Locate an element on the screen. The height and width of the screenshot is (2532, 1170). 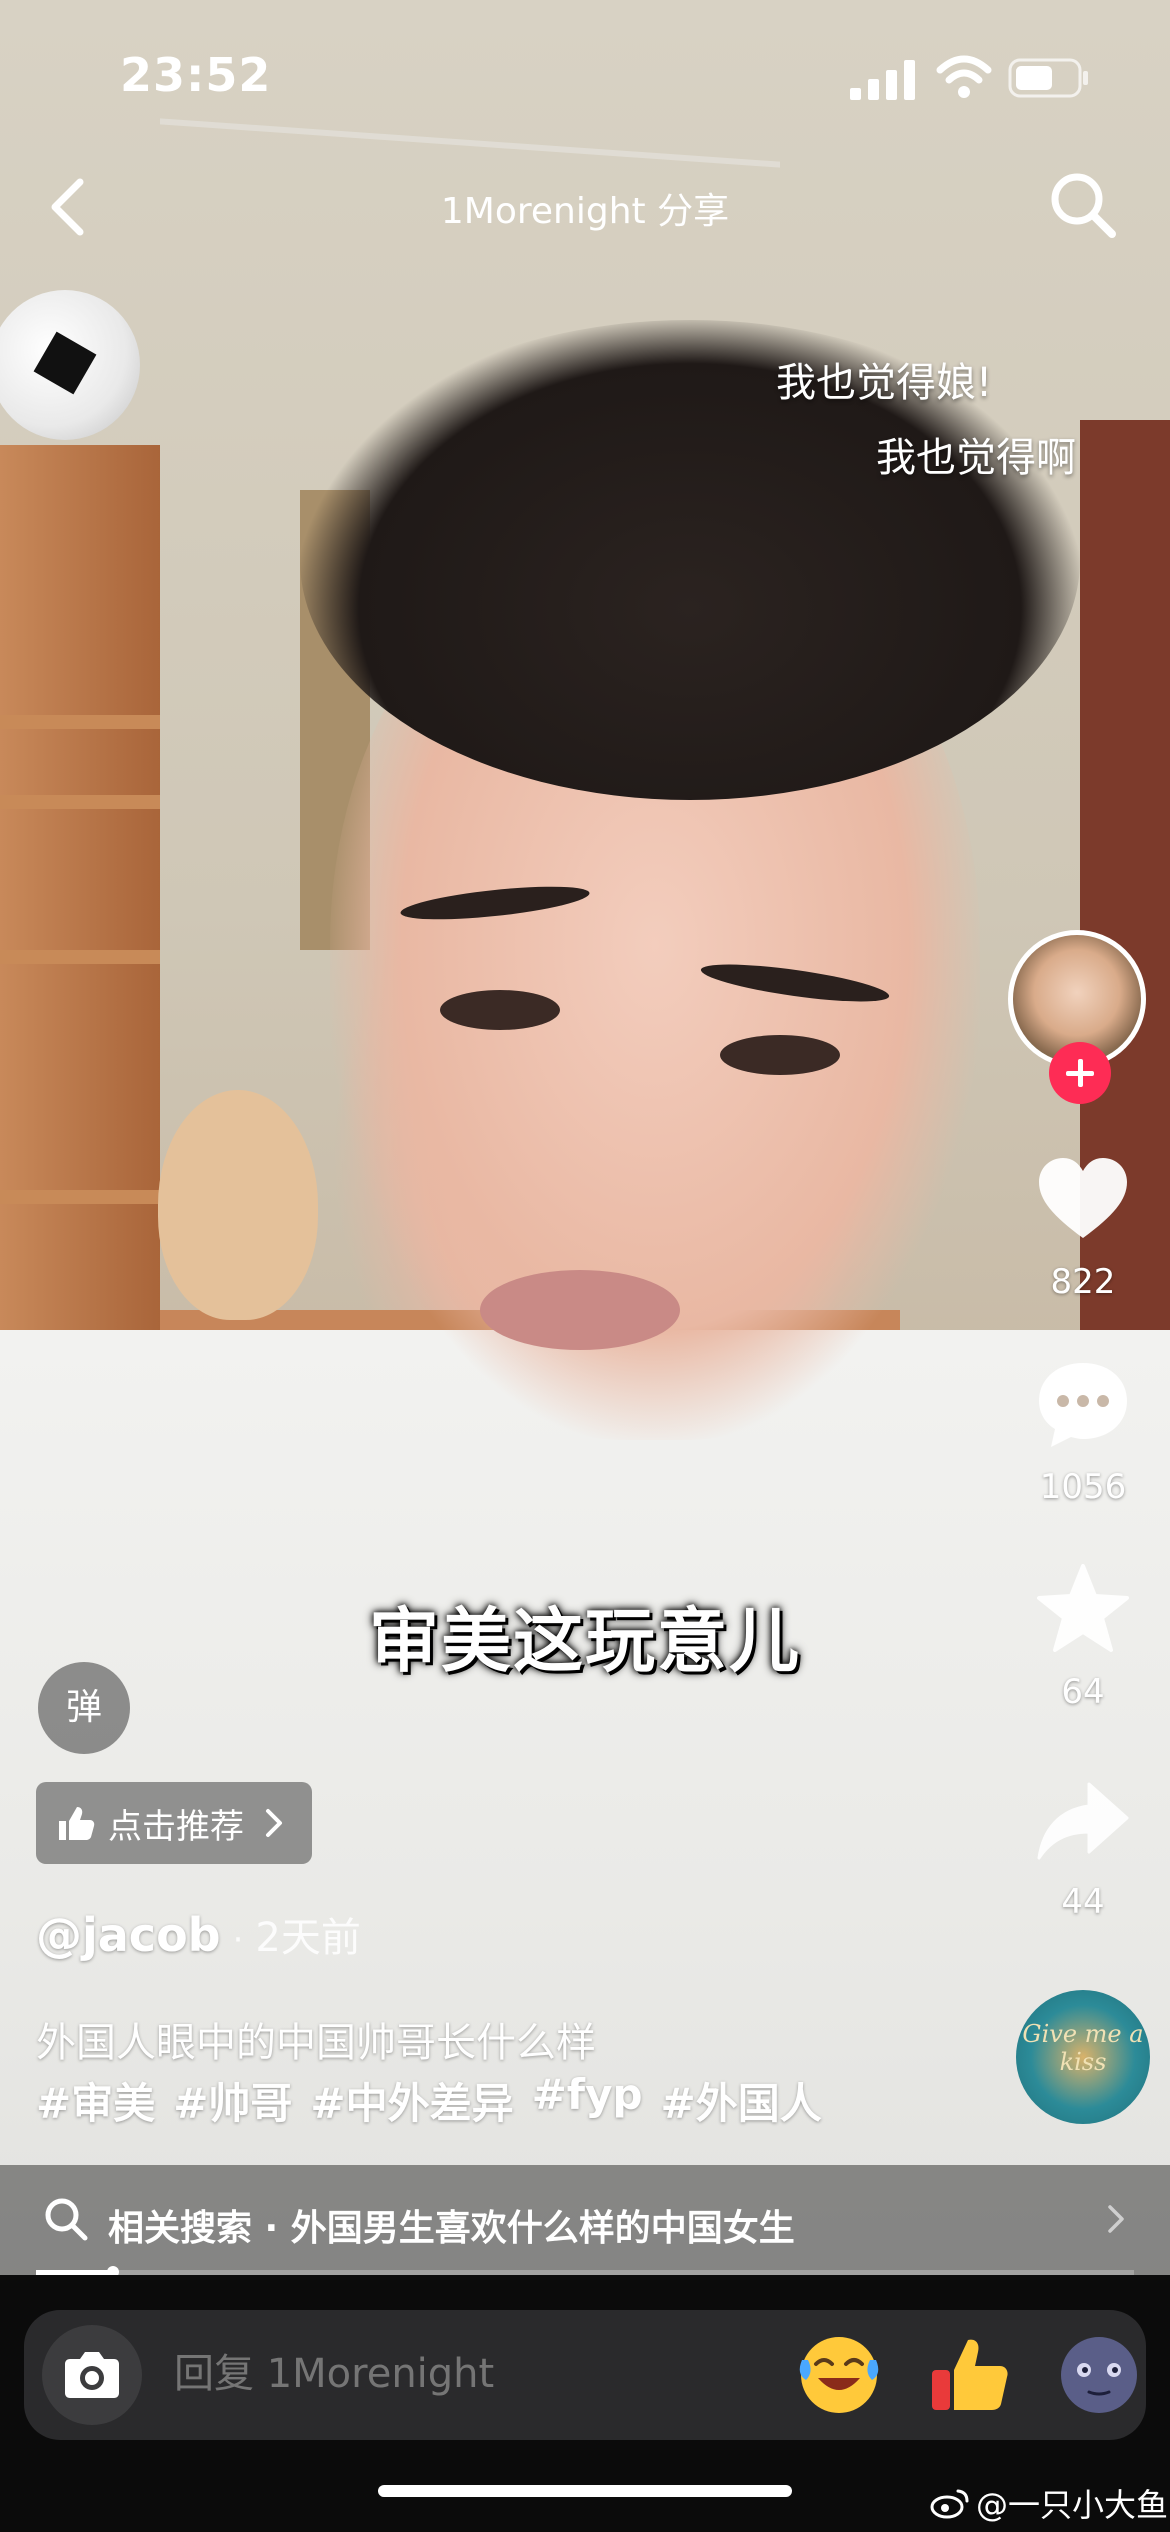
hashtag: #fyp is located at coordinates (587, 2100).